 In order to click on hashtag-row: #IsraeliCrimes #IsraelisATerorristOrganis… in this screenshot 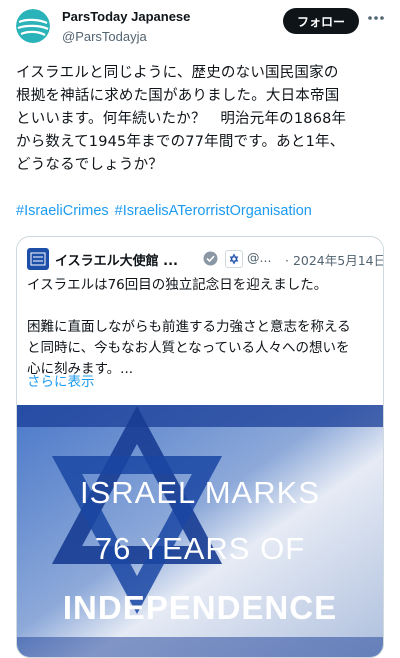, I will do `click(167, 211)`.